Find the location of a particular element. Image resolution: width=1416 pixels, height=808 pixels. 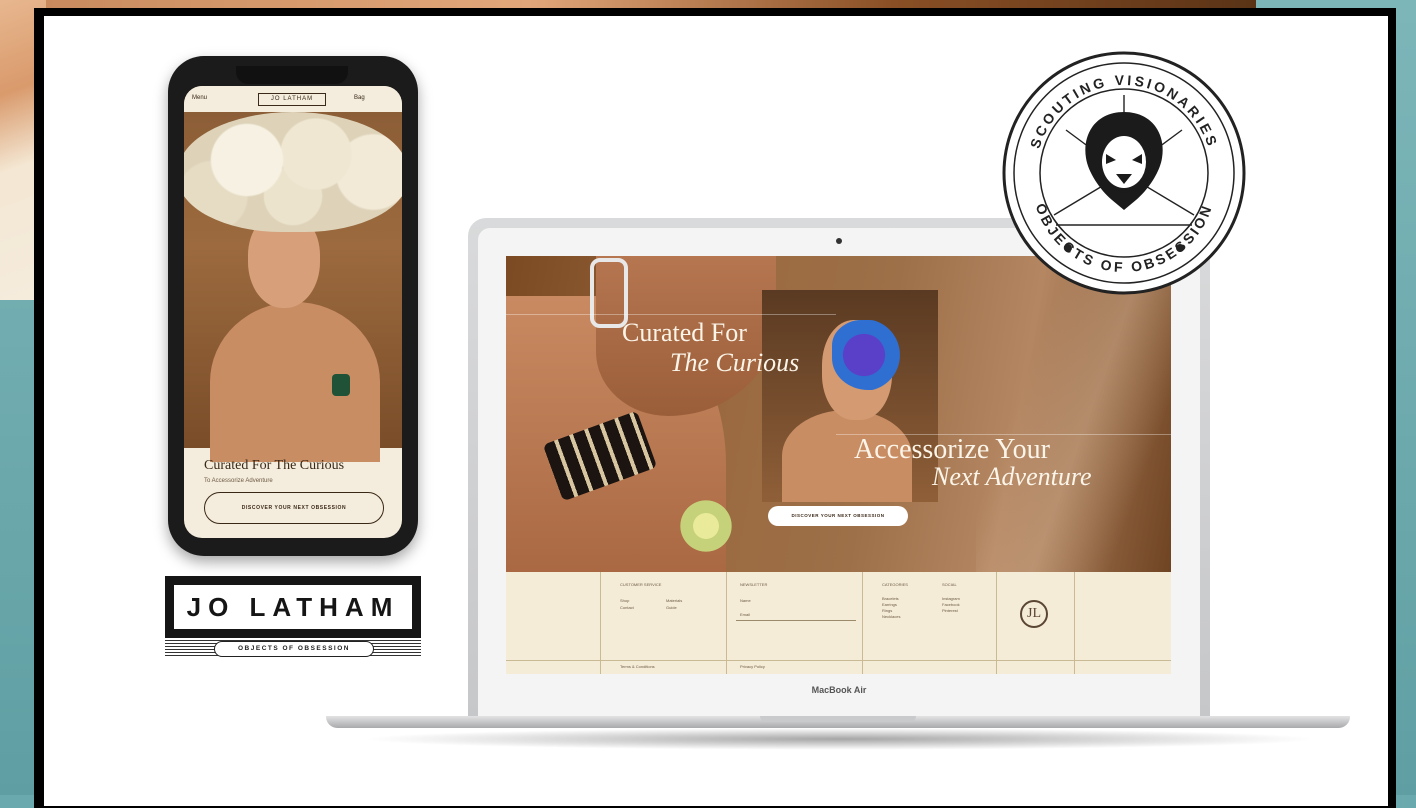

phone-nav-bar: Menu JO LATHAM Bag is located at coordinates (293, 99).